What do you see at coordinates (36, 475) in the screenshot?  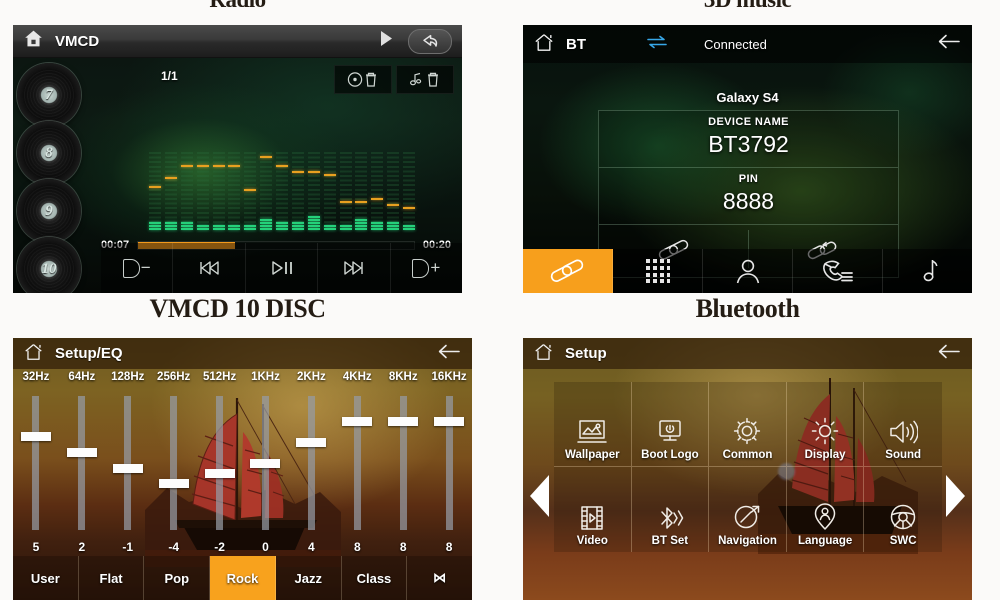 I see `eq-band-slider: 5` at bounding box center [36, 475].